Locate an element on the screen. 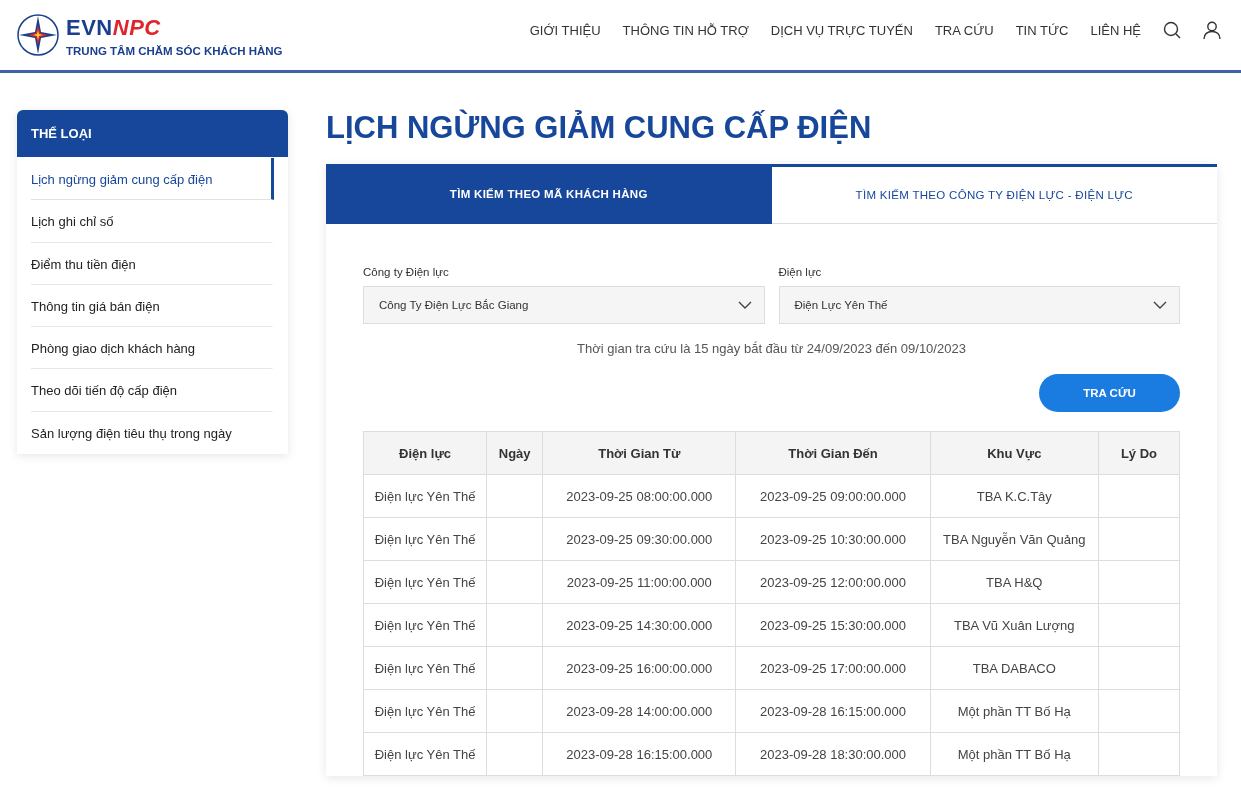  category-item: Sản lượng điện tiêu thụ trong ngày is located at coordinates (152, 433).